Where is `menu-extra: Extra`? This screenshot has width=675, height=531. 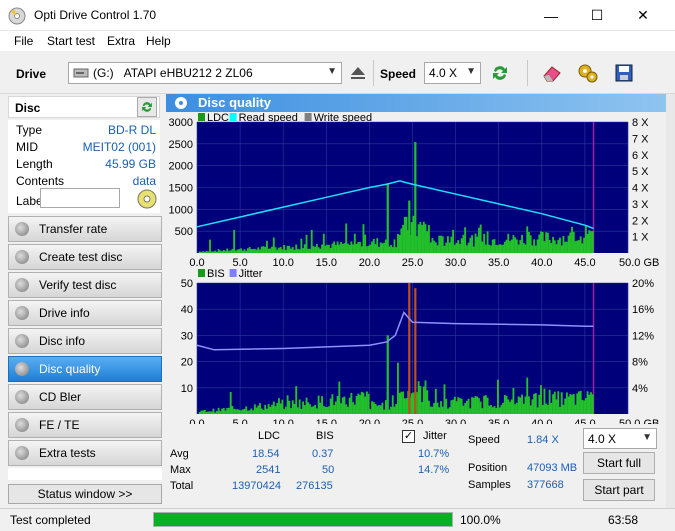 menu-extra: Extra is located at coordinates (121, 41).